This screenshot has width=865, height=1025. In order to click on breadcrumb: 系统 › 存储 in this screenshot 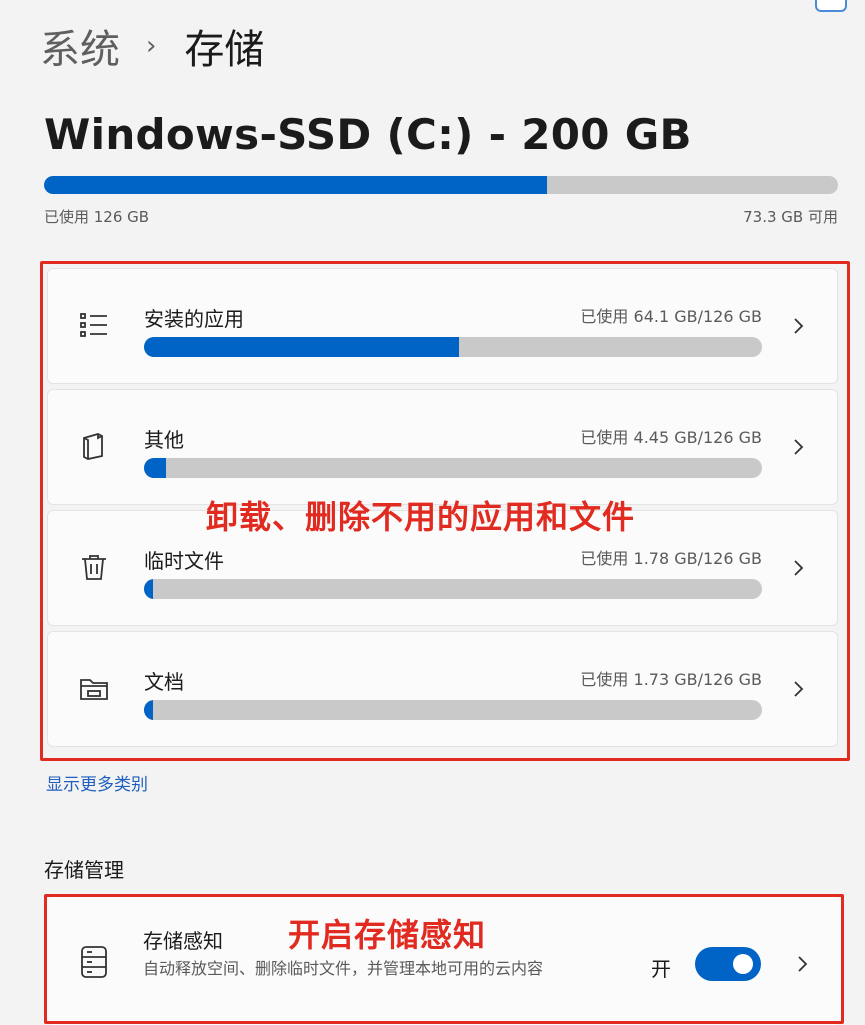, I will do `click(152, 46)`.